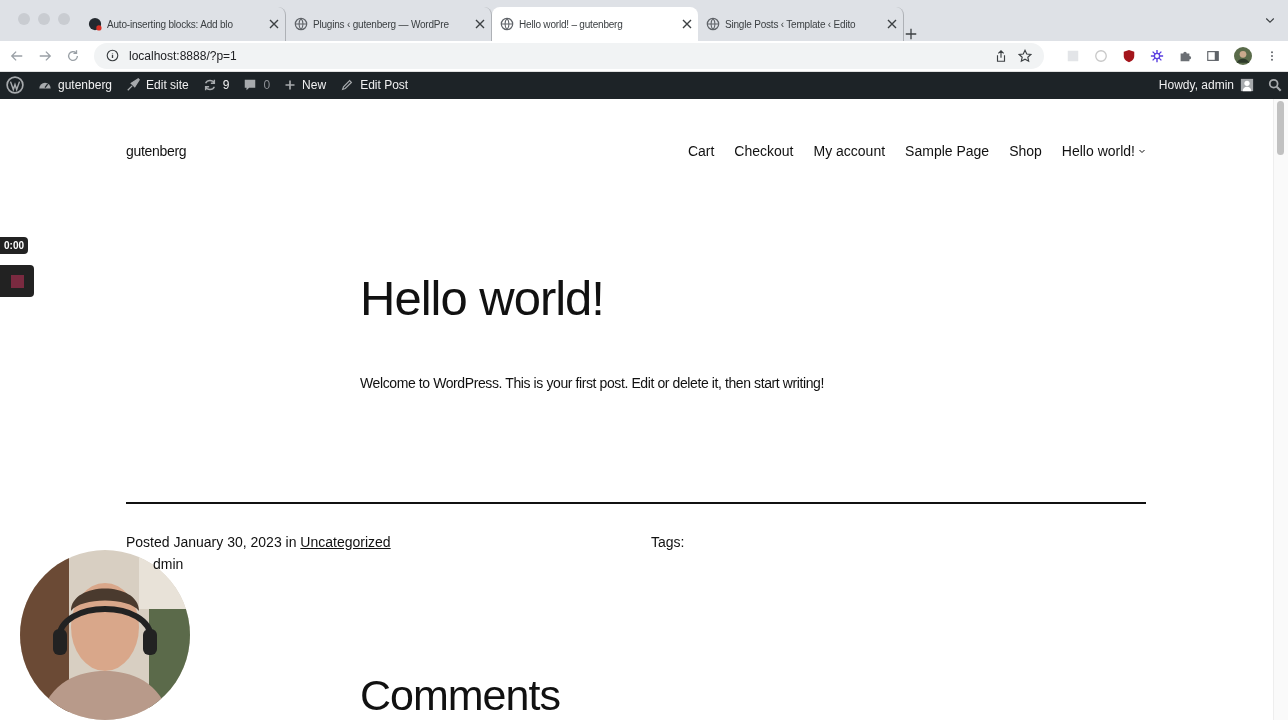  What do you see at coordinates (305, 85) in the screenshot?
I see `new-link: New` at bounding box center [305, 85].